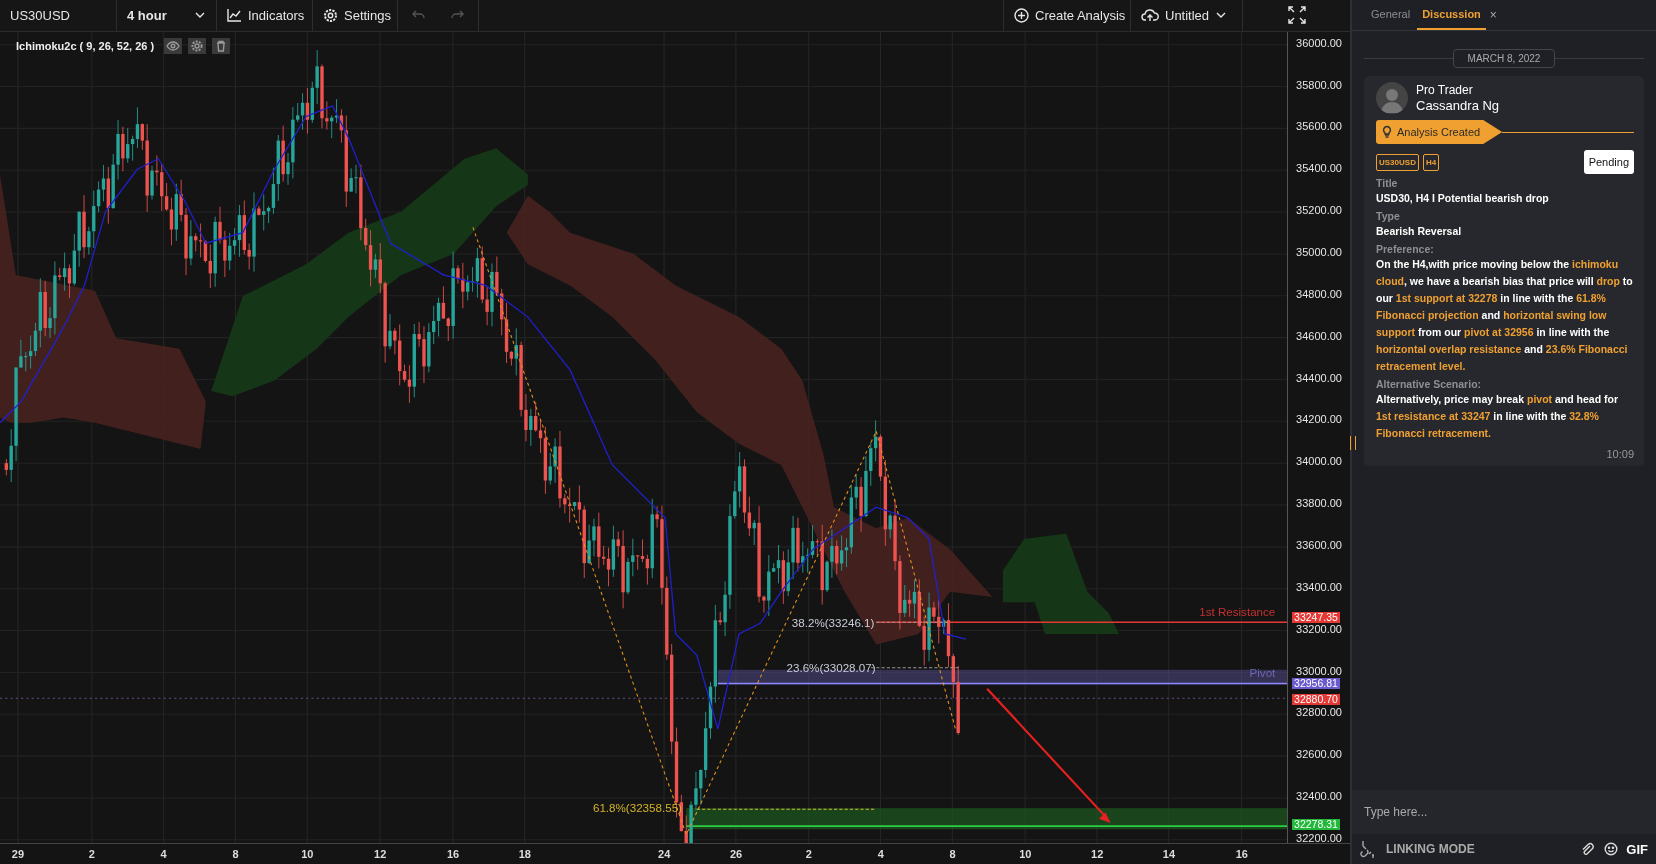 The height and width of the screenshot is (864, 1656). Describe the element at coordinates (1319, 628) in the screenshot. I see `price-axis-label: 33200.00` at that location.